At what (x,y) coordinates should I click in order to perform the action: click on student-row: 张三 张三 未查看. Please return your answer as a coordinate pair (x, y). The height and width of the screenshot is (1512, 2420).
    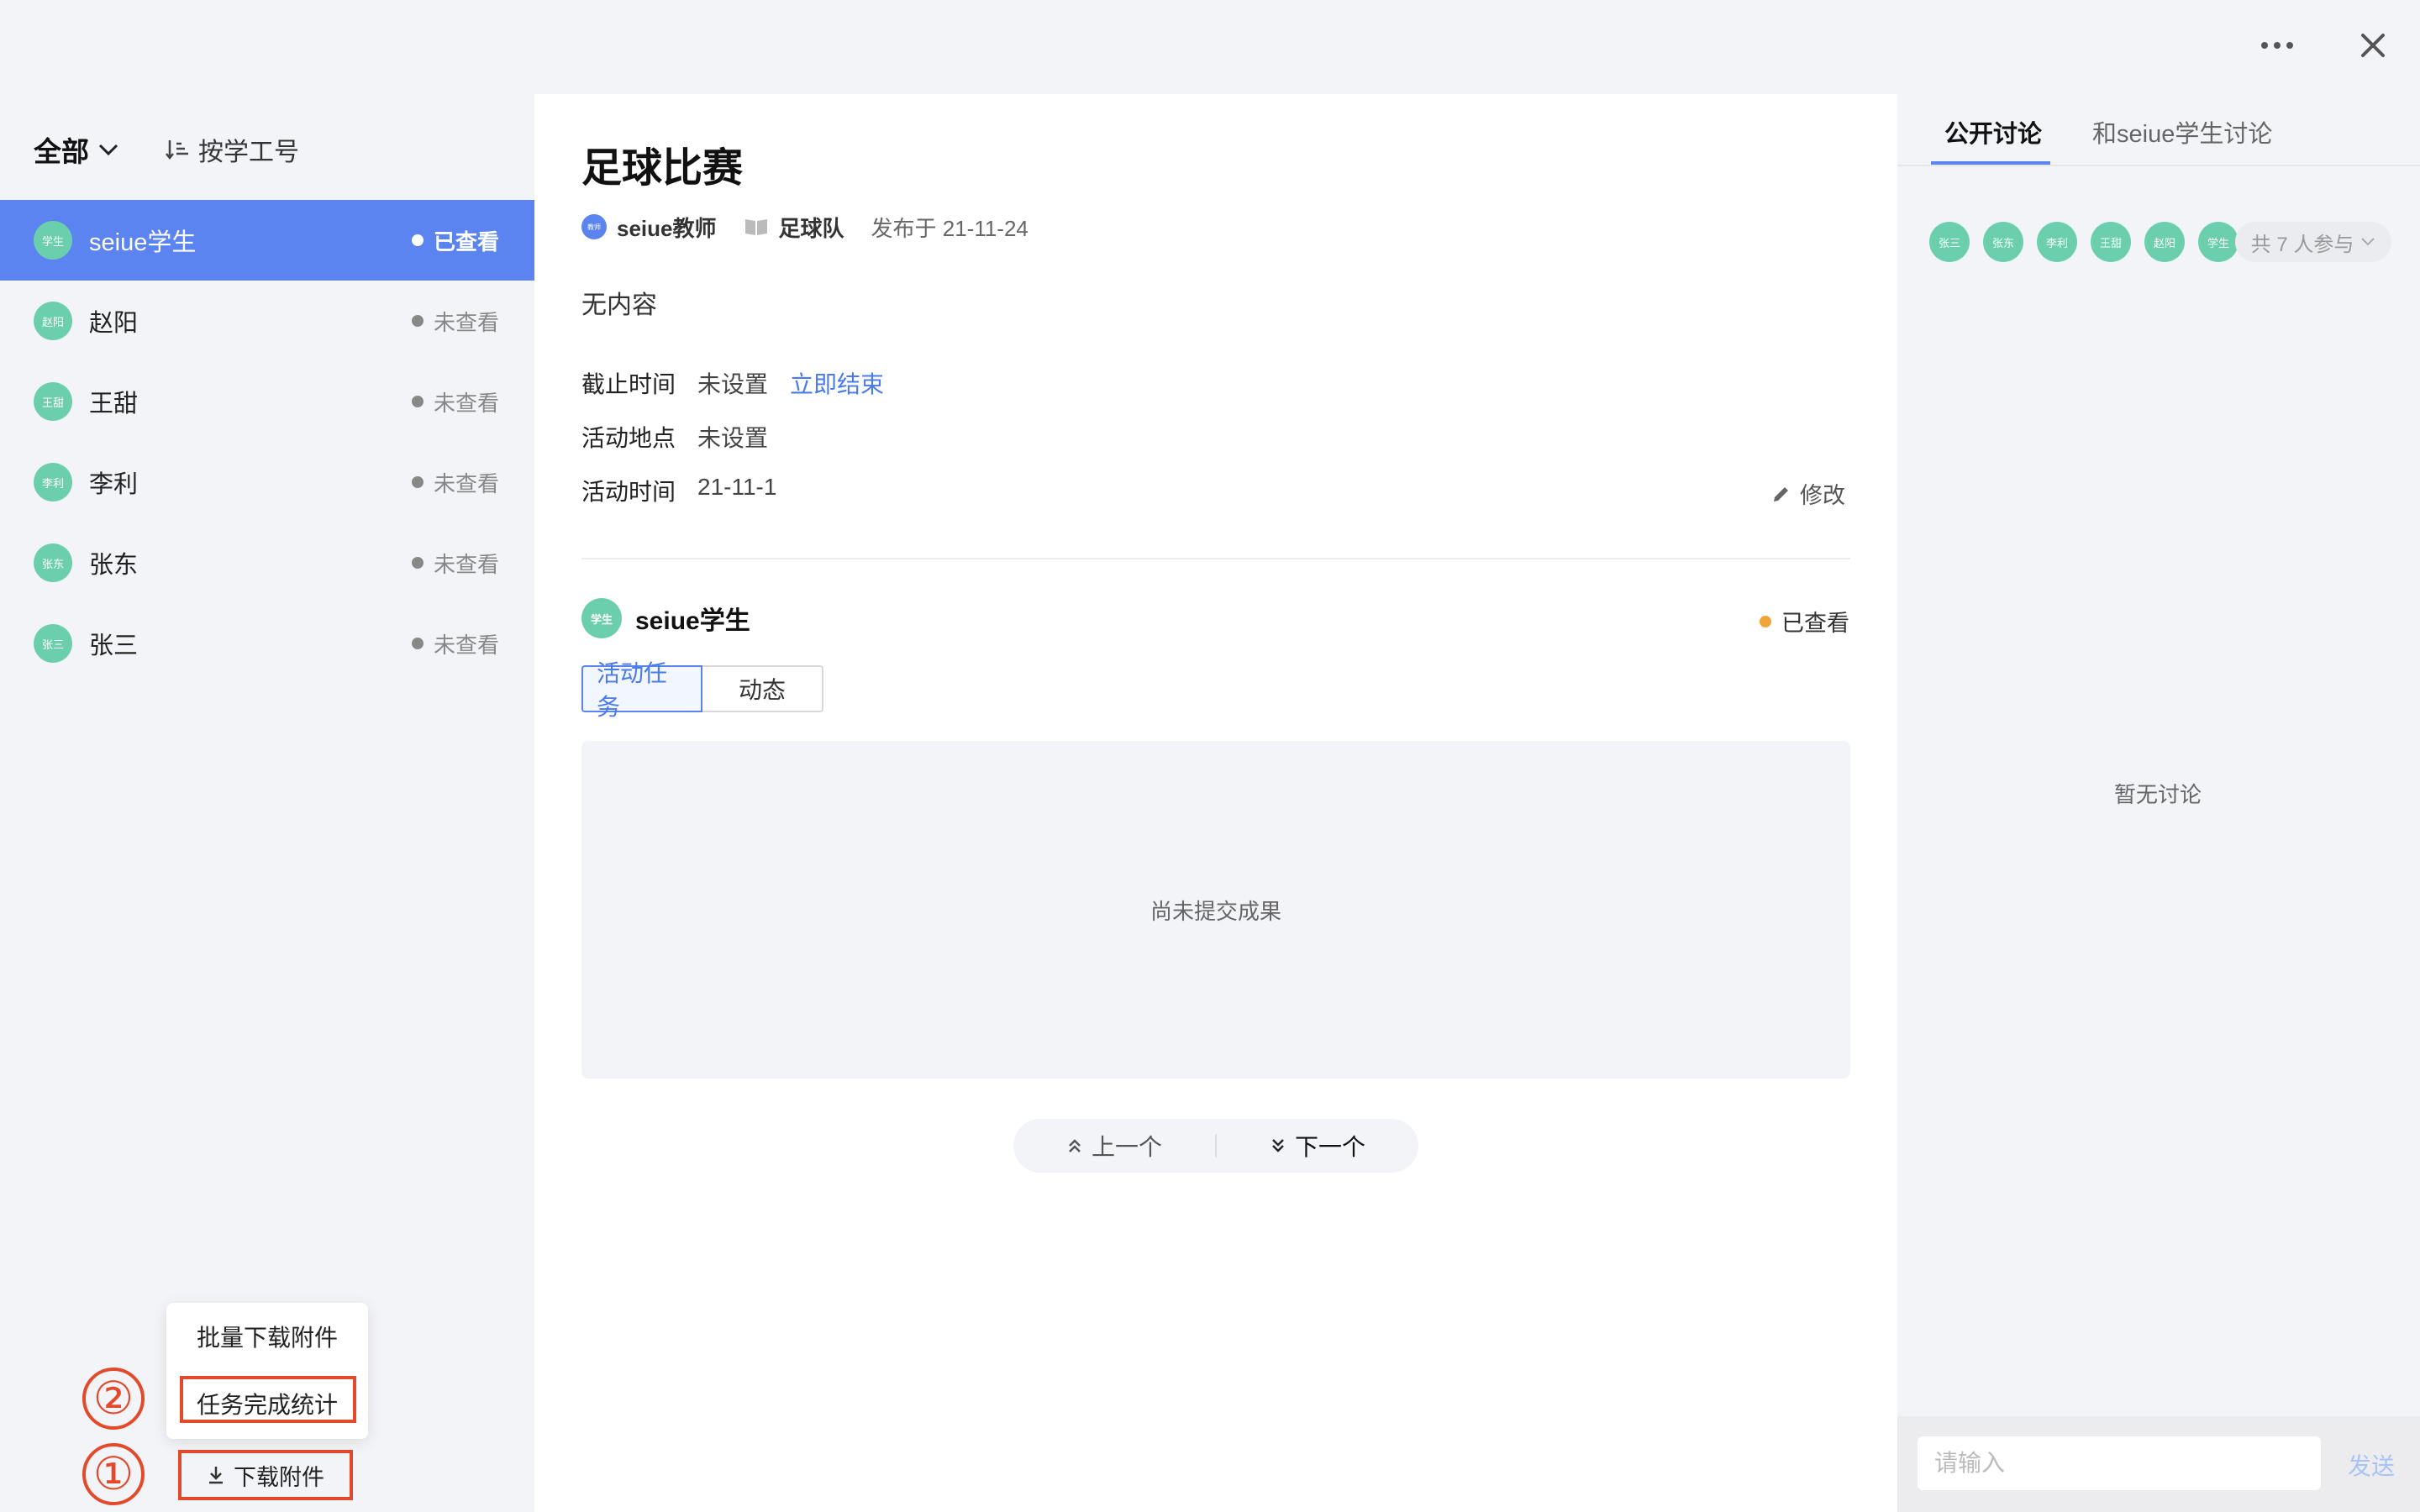
    Looking at the image, I should click on (267, 643).